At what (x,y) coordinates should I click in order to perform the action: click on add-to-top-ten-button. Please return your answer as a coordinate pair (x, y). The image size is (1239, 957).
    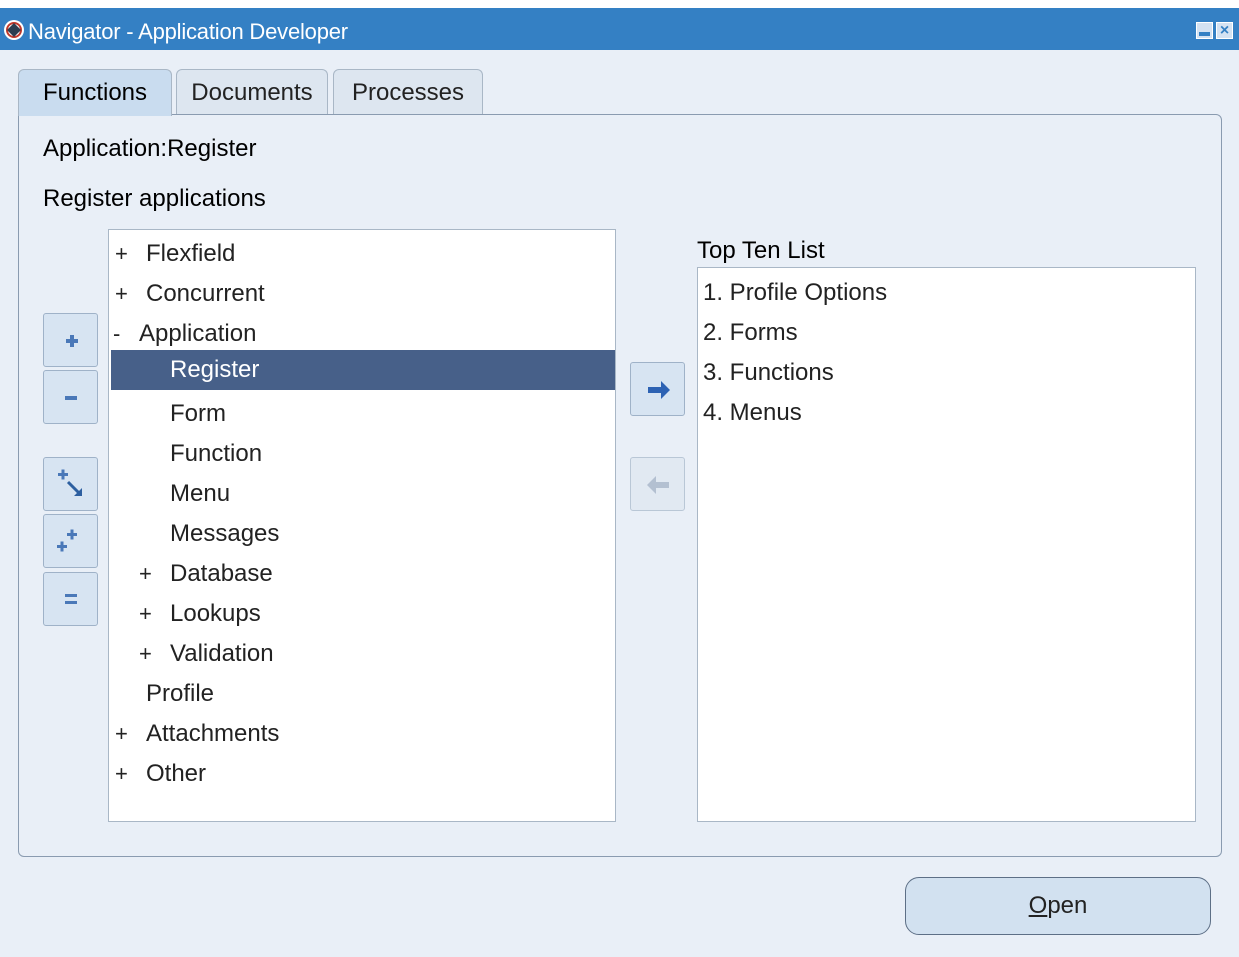
    Looking at the image, I should click on (657, 389).